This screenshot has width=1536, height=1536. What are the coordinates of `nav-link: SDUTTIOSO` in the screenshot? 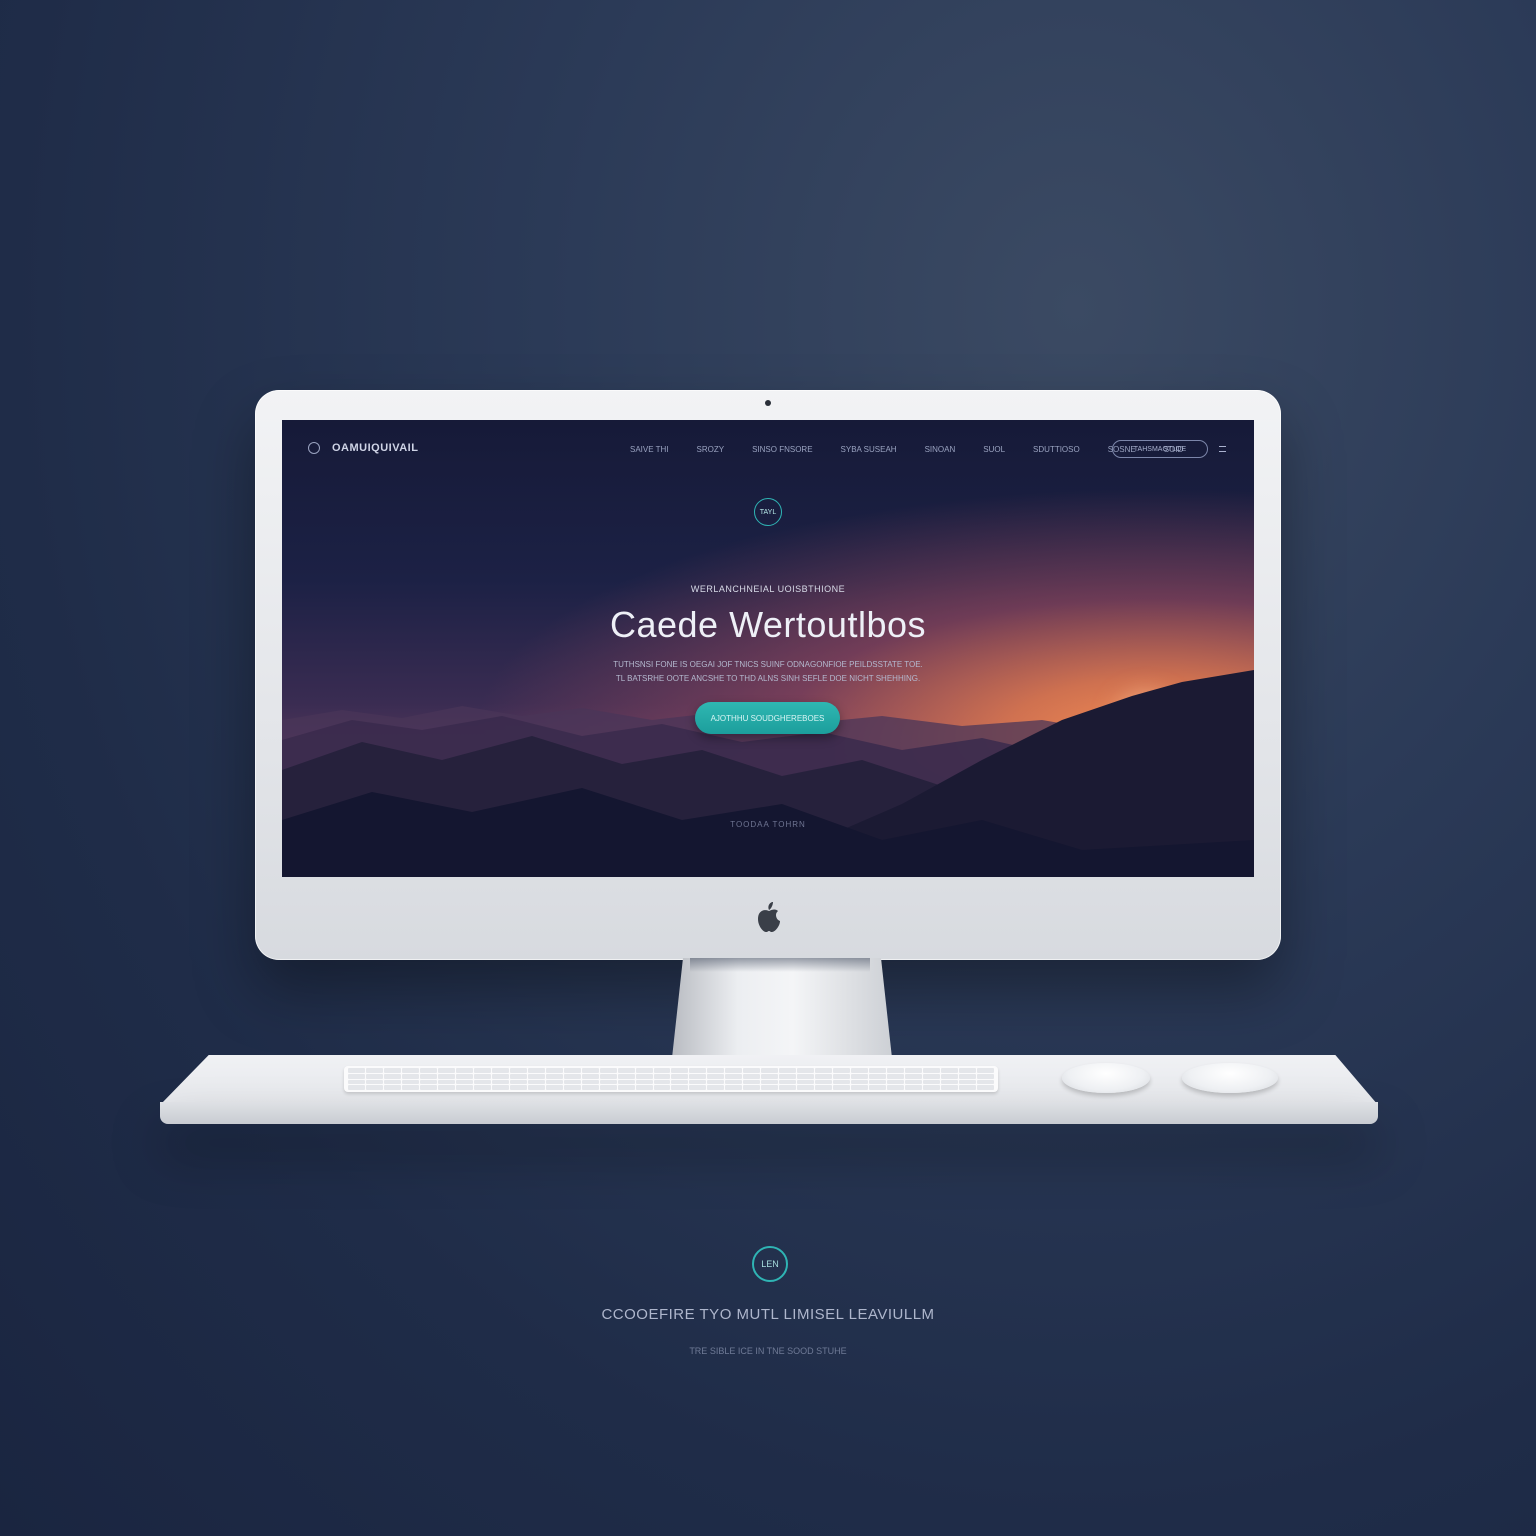 It's located at (1056, 449).